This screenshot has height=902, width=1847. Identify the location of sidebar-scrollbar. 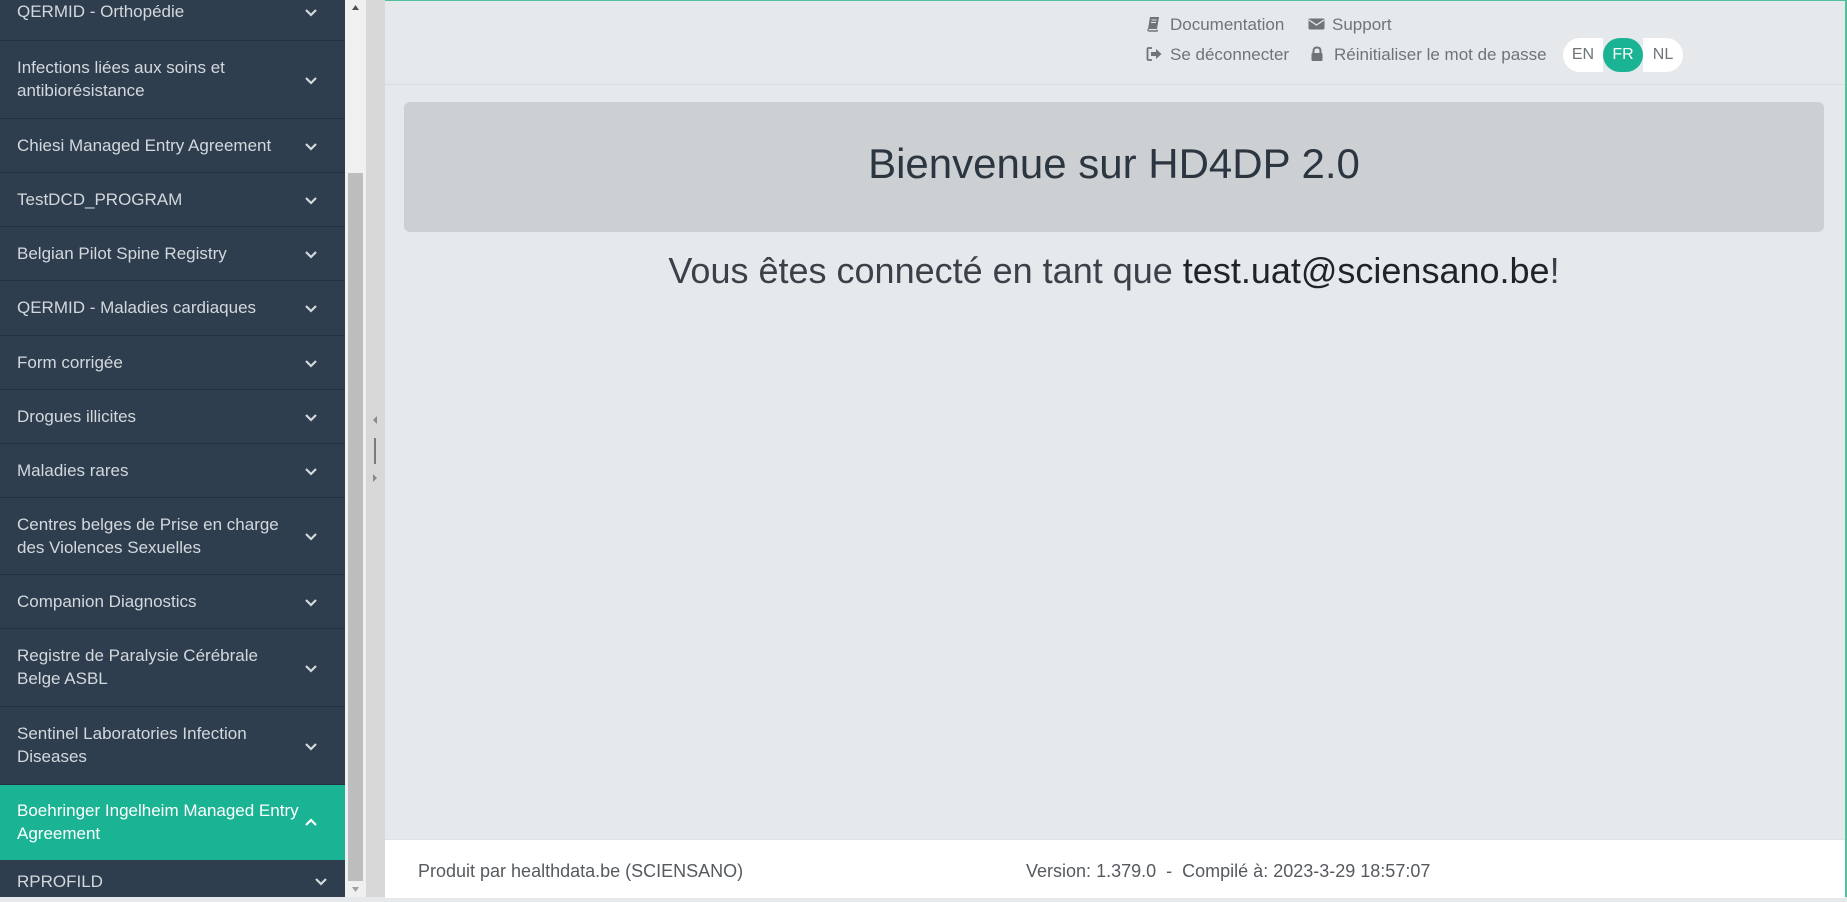
(355, 448).